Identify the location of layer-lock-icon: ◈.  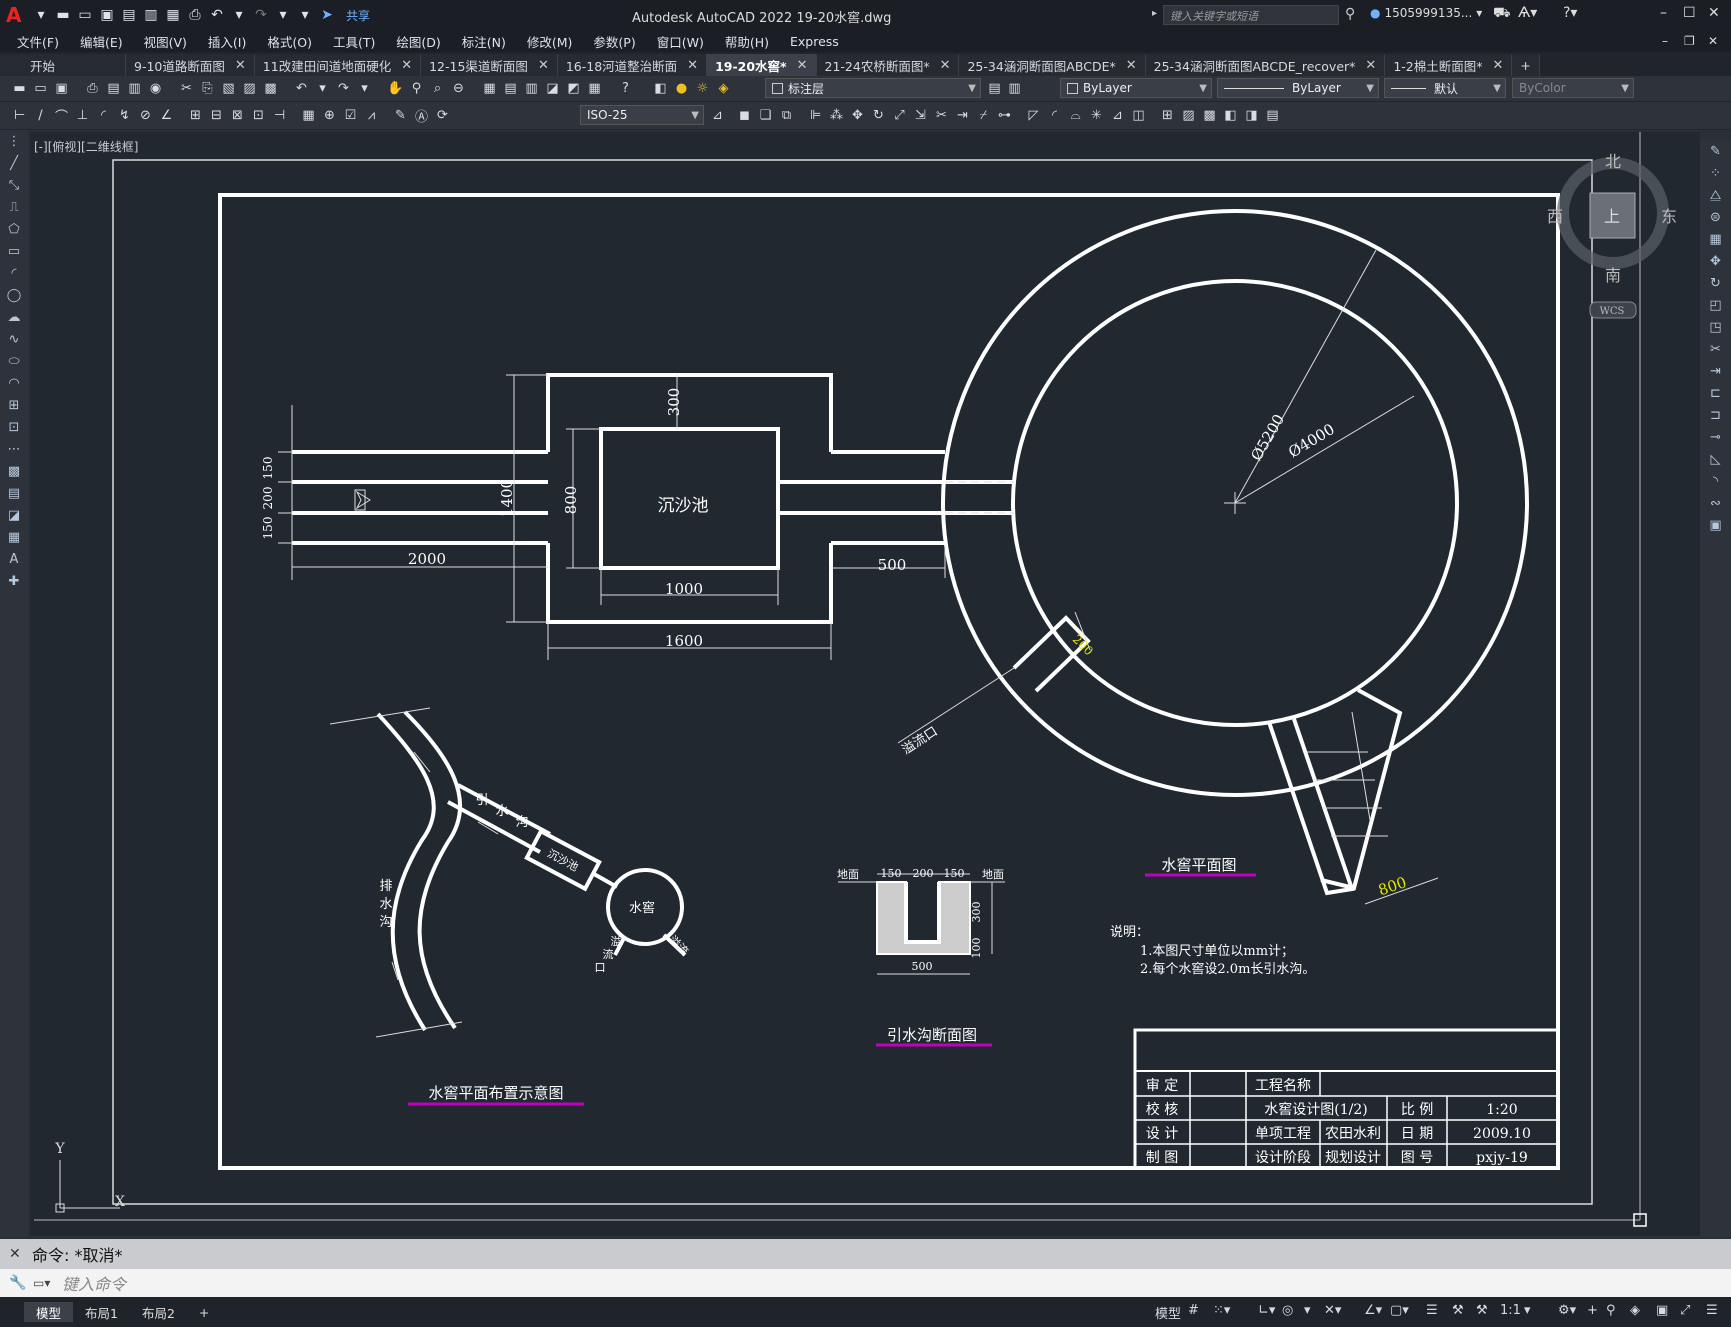
(723, 88).